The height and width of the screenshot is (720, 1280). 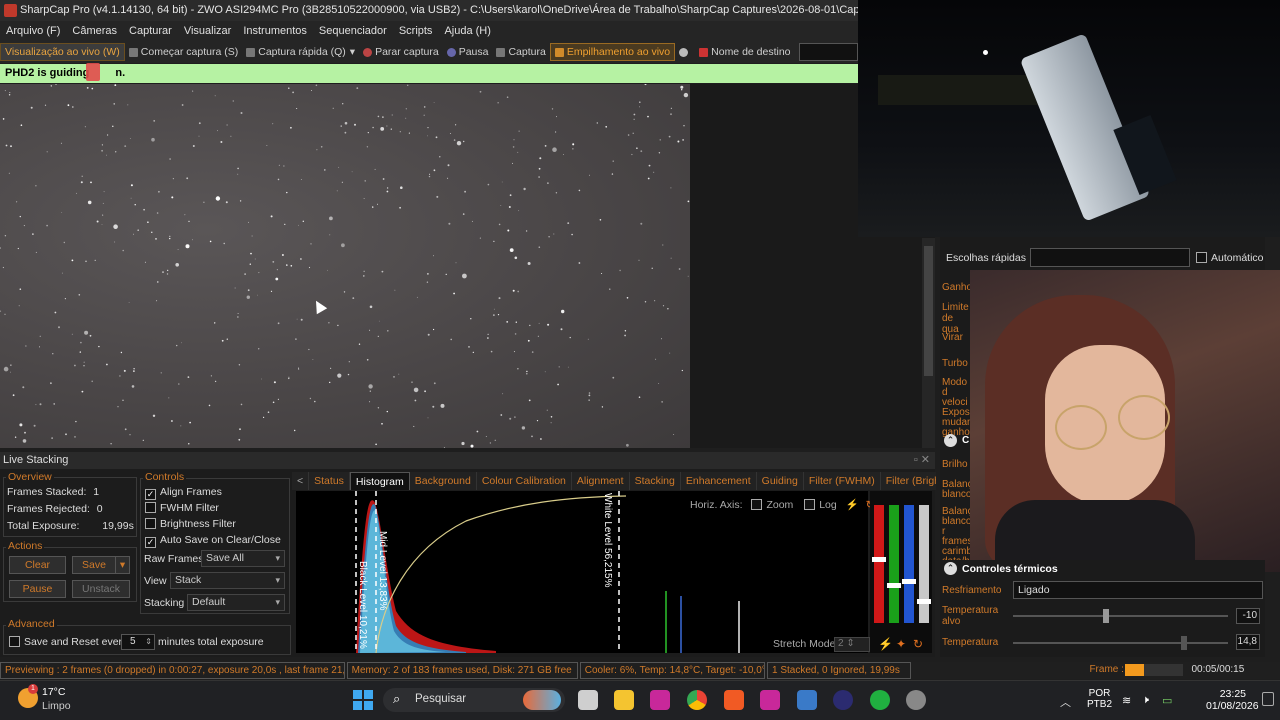 I want to click on save-button: Save, so click(x=94, y=565).